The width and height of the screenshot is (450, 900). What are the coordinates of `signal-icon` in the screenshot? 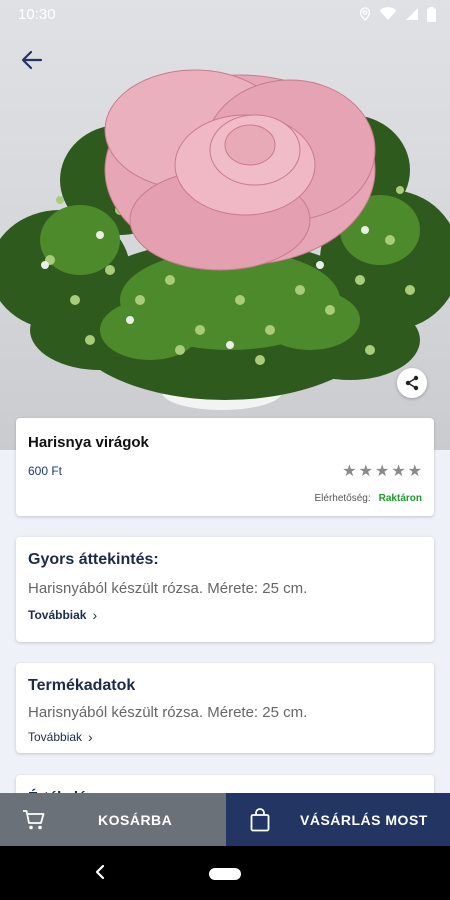 It's located at (412, 14).